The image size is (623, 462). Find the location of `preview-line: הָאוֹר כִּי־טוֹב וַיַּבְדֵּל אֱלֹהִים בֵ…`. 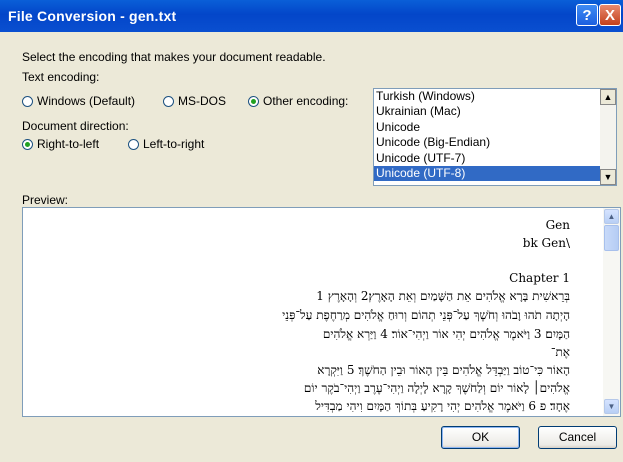

preview-line: הָאוֹר כִּי־טוֹב וַיַּבְדֵּל אֱלֹהִים בֵ… is located at coordinates (443, 370).